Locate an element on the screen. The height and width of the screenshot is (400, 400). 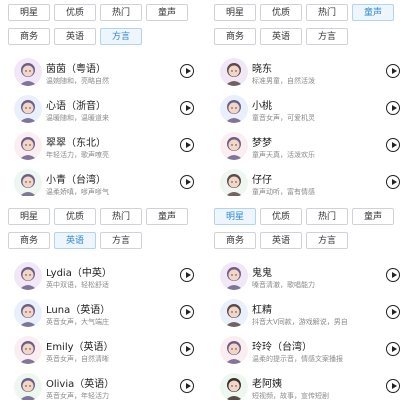
voice-list-item: 小桃童音女声，可爱机灵 is located at coordinates (303, 109).